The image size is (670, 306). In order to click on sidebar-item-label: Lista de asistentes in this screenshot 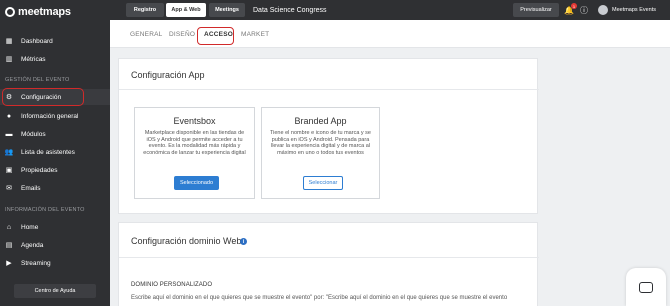, I will do `click(48, 152)`.